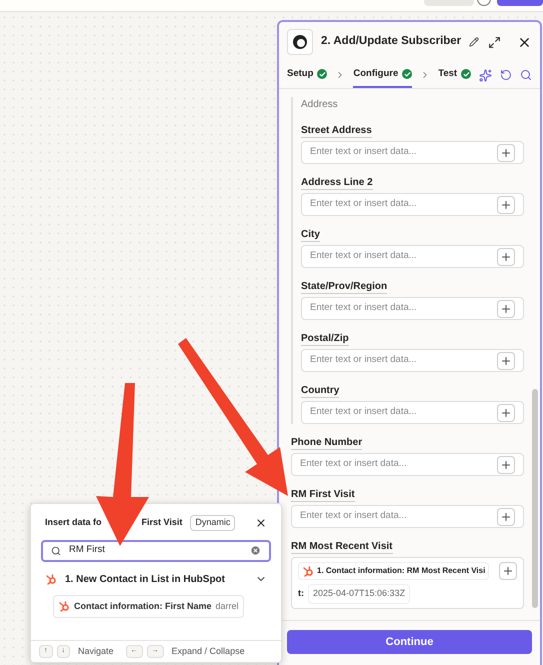 This screenshot has height=665, width=543. I want to click on scrollbar, so click(535, 498).